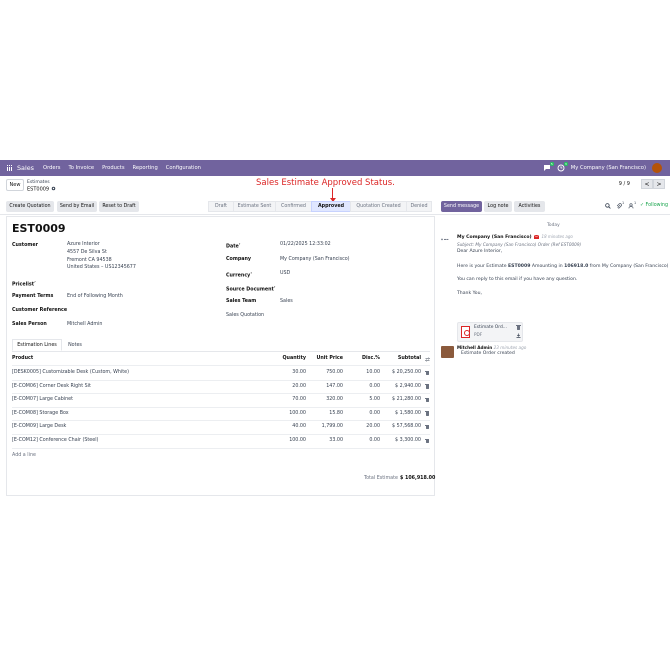 This screenshot has height=670, width=670. I want to click on row-quantity: 20.00, so click(290, 386).